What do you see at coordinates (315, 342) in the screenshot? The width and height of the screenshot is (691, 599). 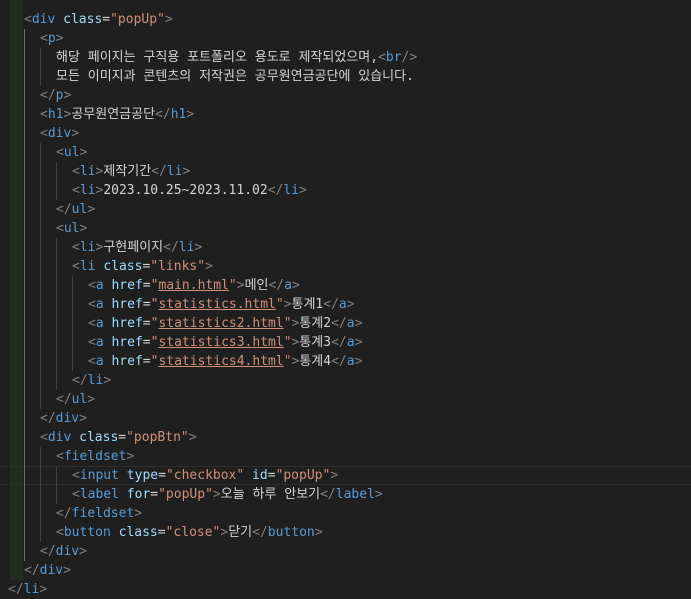 I see `code-token: 통계3` at bounding box center [315, 342].